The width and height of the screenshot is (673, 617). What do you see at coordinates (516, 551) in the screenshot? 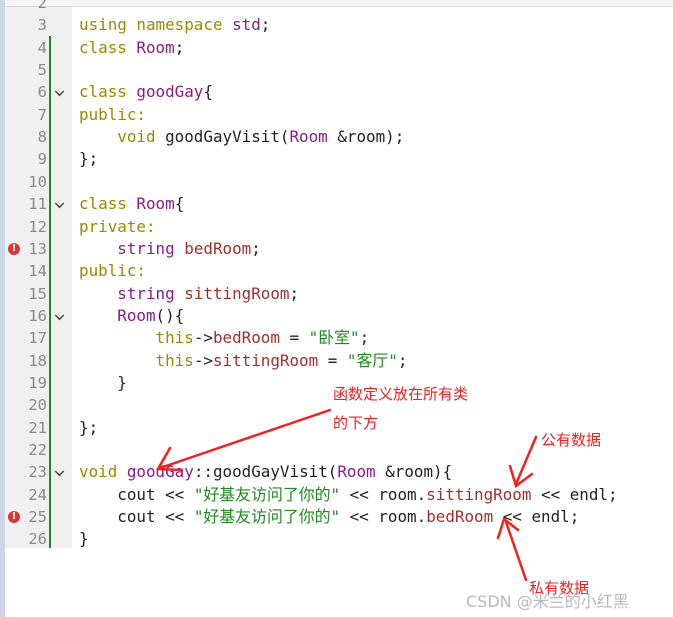
I see `arrow-to-private` at bounding box center [516, 551].